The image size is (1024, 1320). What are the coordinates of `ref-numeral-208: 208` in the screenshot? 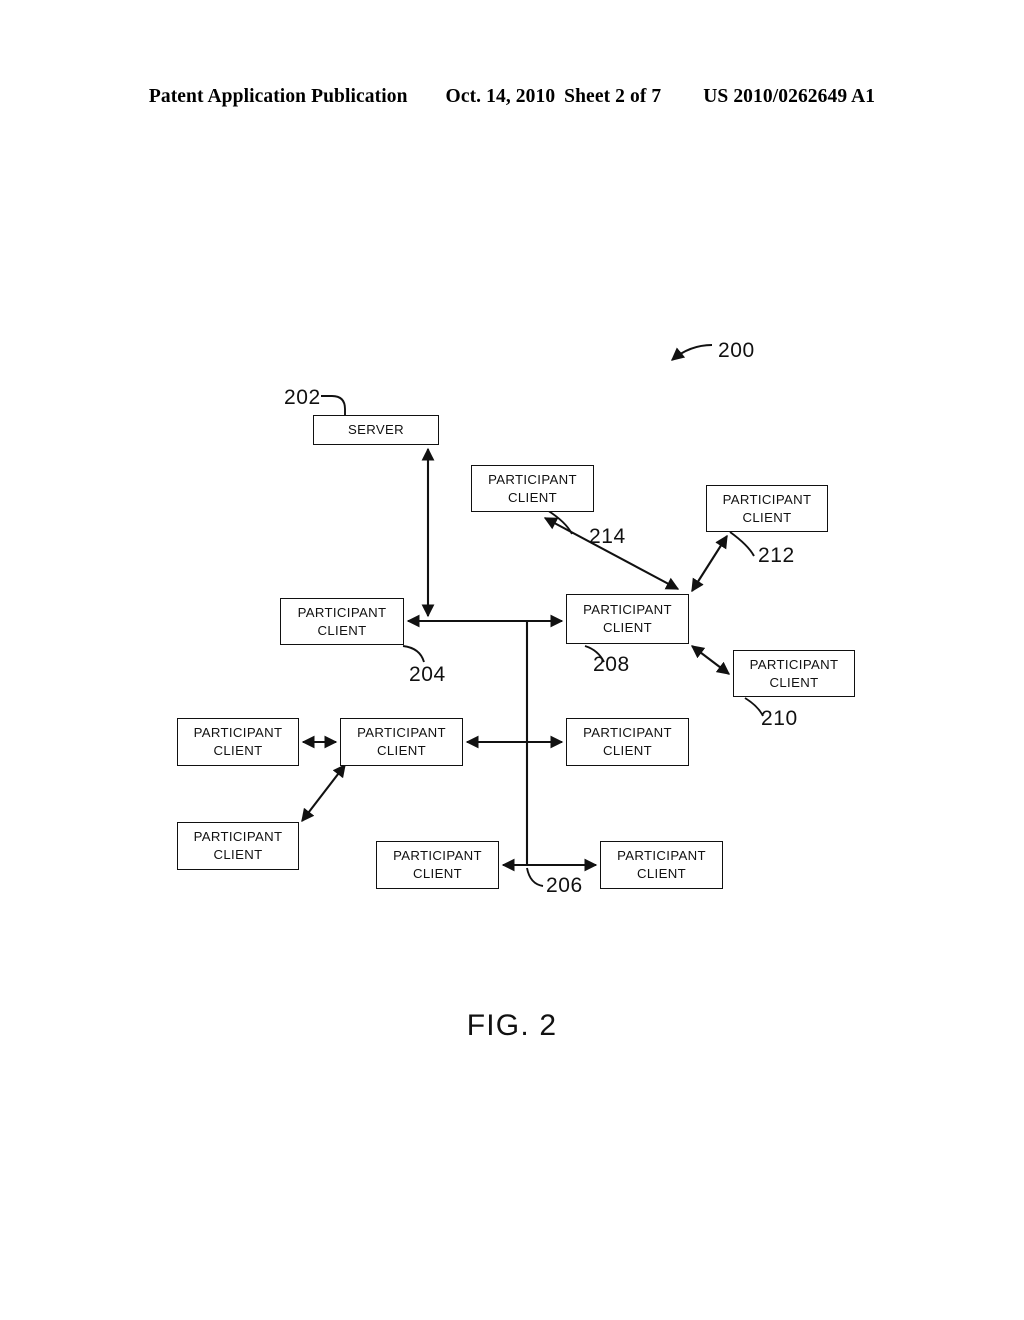 It's located at (611, 664).